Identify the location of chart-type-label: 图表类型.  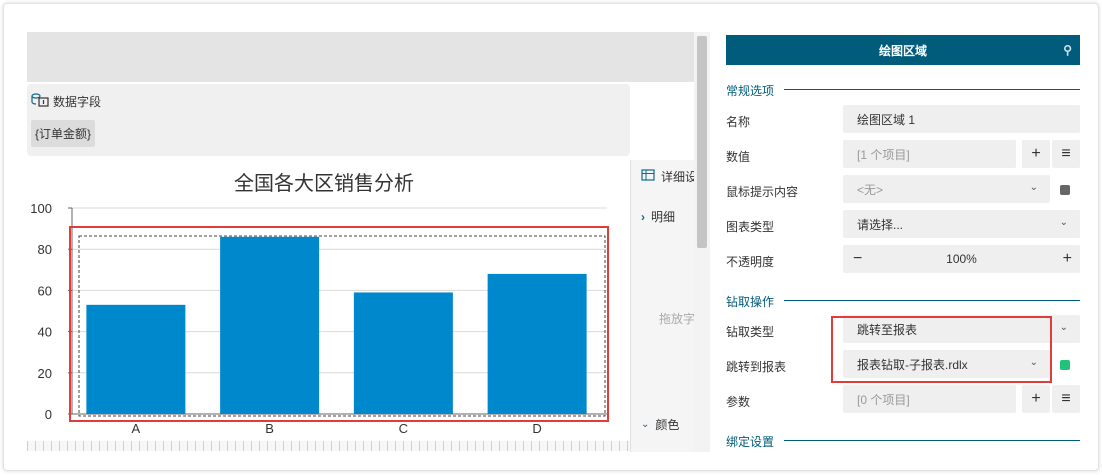
(750, 227).